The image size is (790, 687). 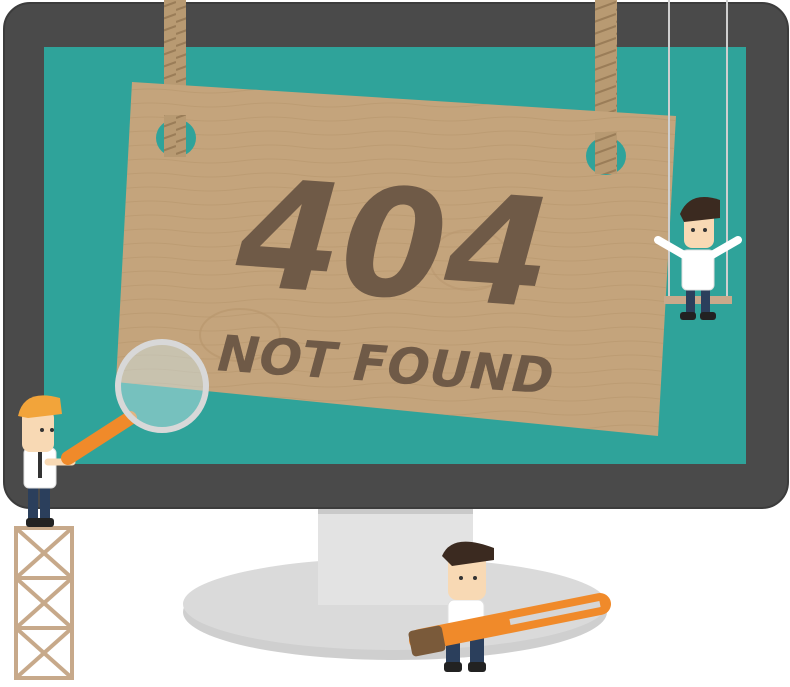 What do you see at coordinates (44, 603) in the screenshot?
I see `scaffold-tower` at bounding box center [44, 603].